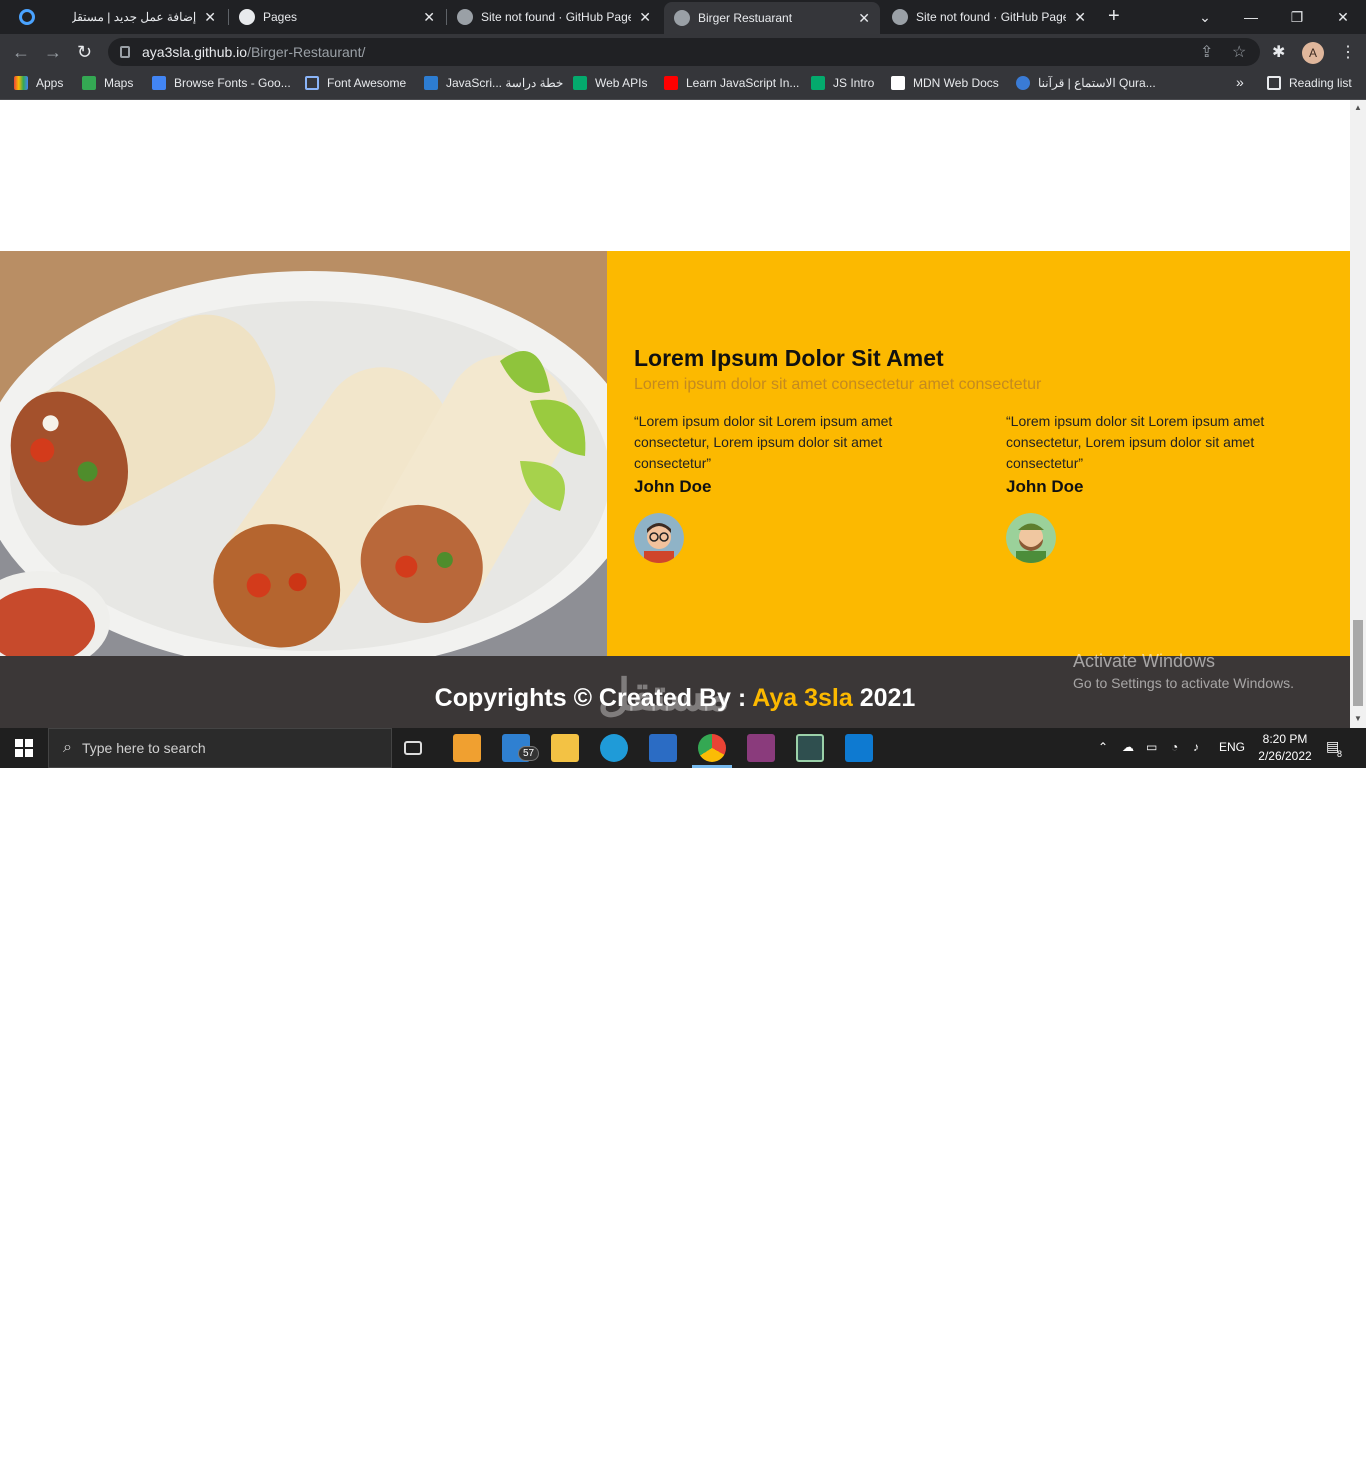  Describe the element at coordinates (614, 748) in the screenshot. I see `edge-icon` at that location.